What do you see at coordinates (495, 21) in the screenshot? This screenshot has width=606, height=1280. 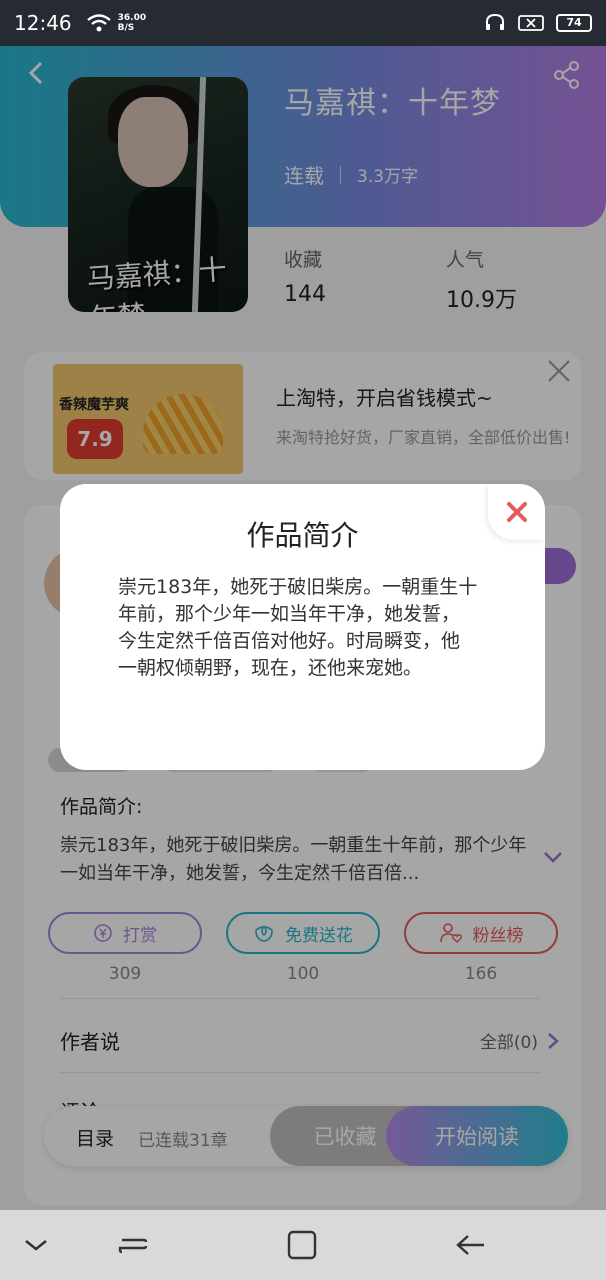 I see `headset-icon` at bounding box center [495, 21].